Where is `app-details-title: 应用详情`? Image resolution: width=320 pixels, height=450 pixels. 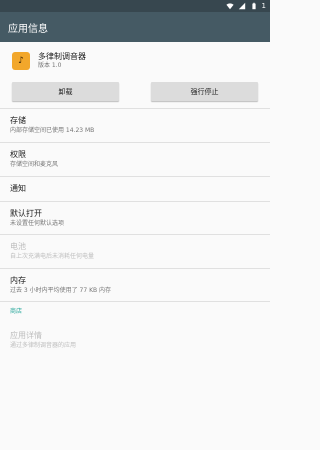 app-details-title: 应用详情 is located at coordinates (26, 335).